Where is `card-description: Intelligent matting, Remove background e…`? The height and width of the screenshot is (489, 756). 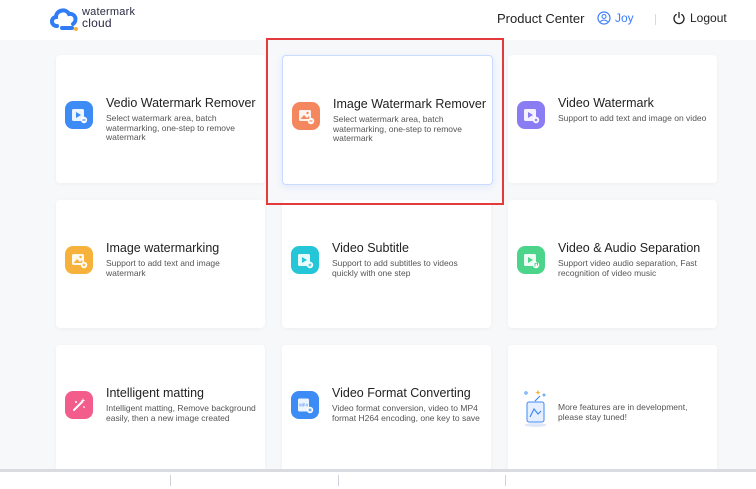 card-description: Intelligent matting, Remove background e… is located at coordinates (181, 413).